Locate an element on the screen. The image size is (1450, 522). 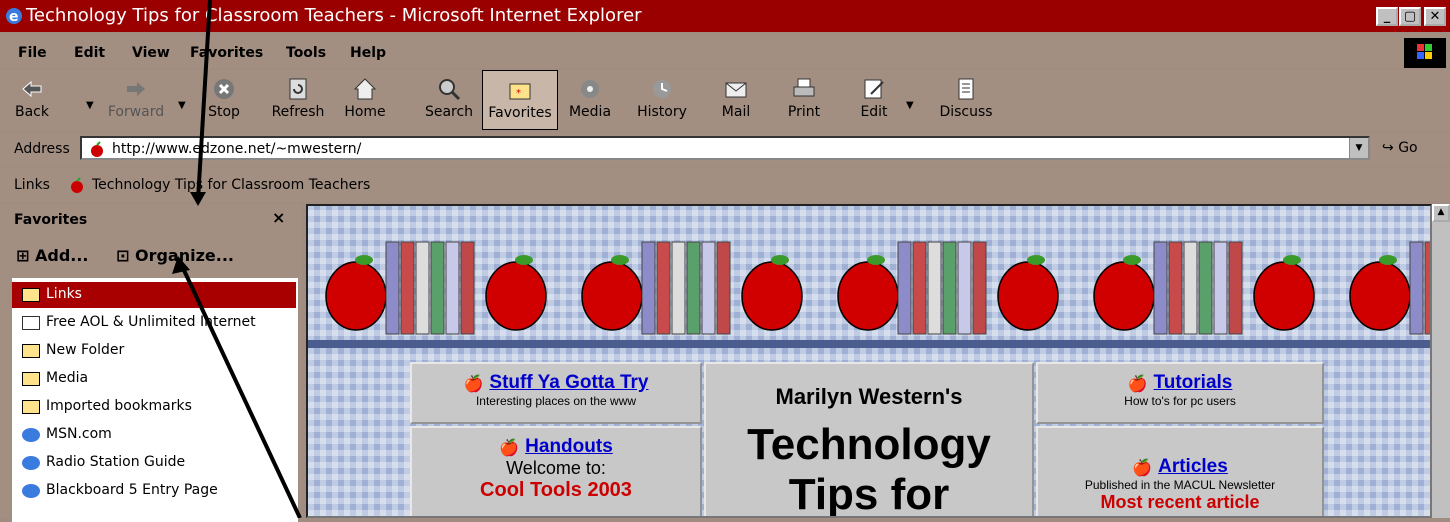
list-item: MSN.com is located at coordinates (154, 435).